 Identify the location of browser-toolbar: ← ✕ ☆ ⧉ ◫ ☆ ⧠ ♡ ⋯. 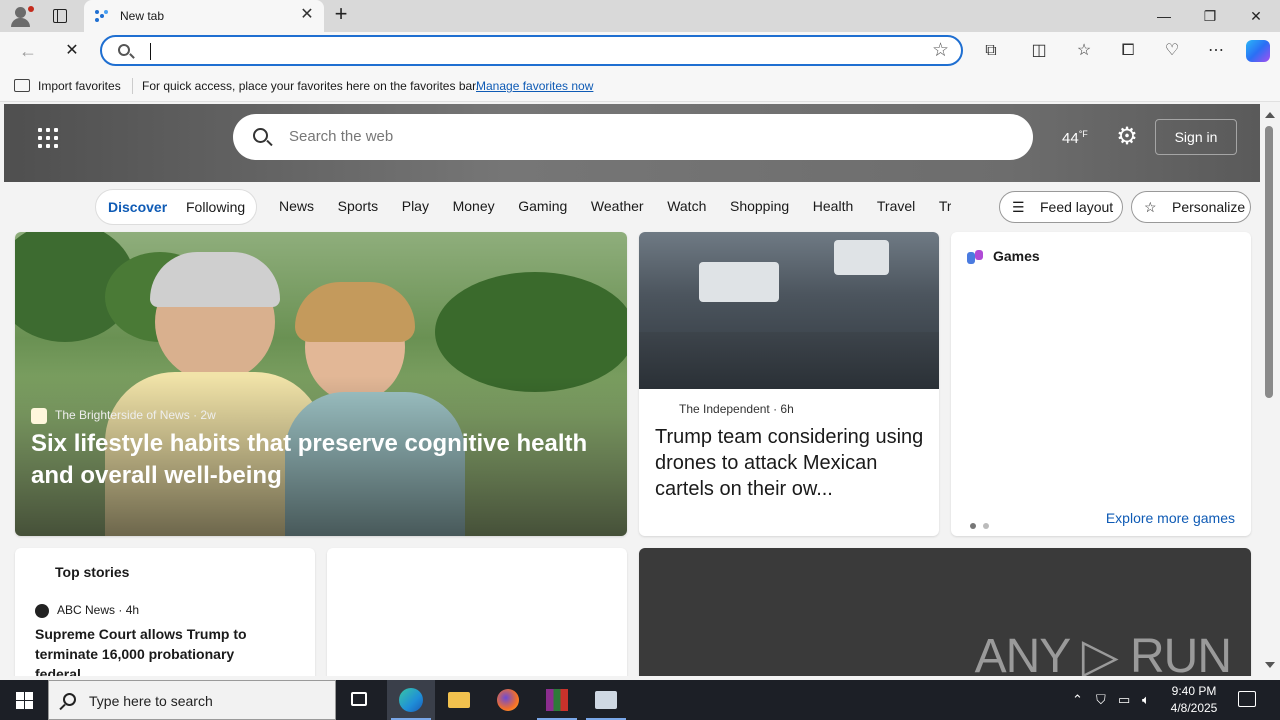
(640, 51).